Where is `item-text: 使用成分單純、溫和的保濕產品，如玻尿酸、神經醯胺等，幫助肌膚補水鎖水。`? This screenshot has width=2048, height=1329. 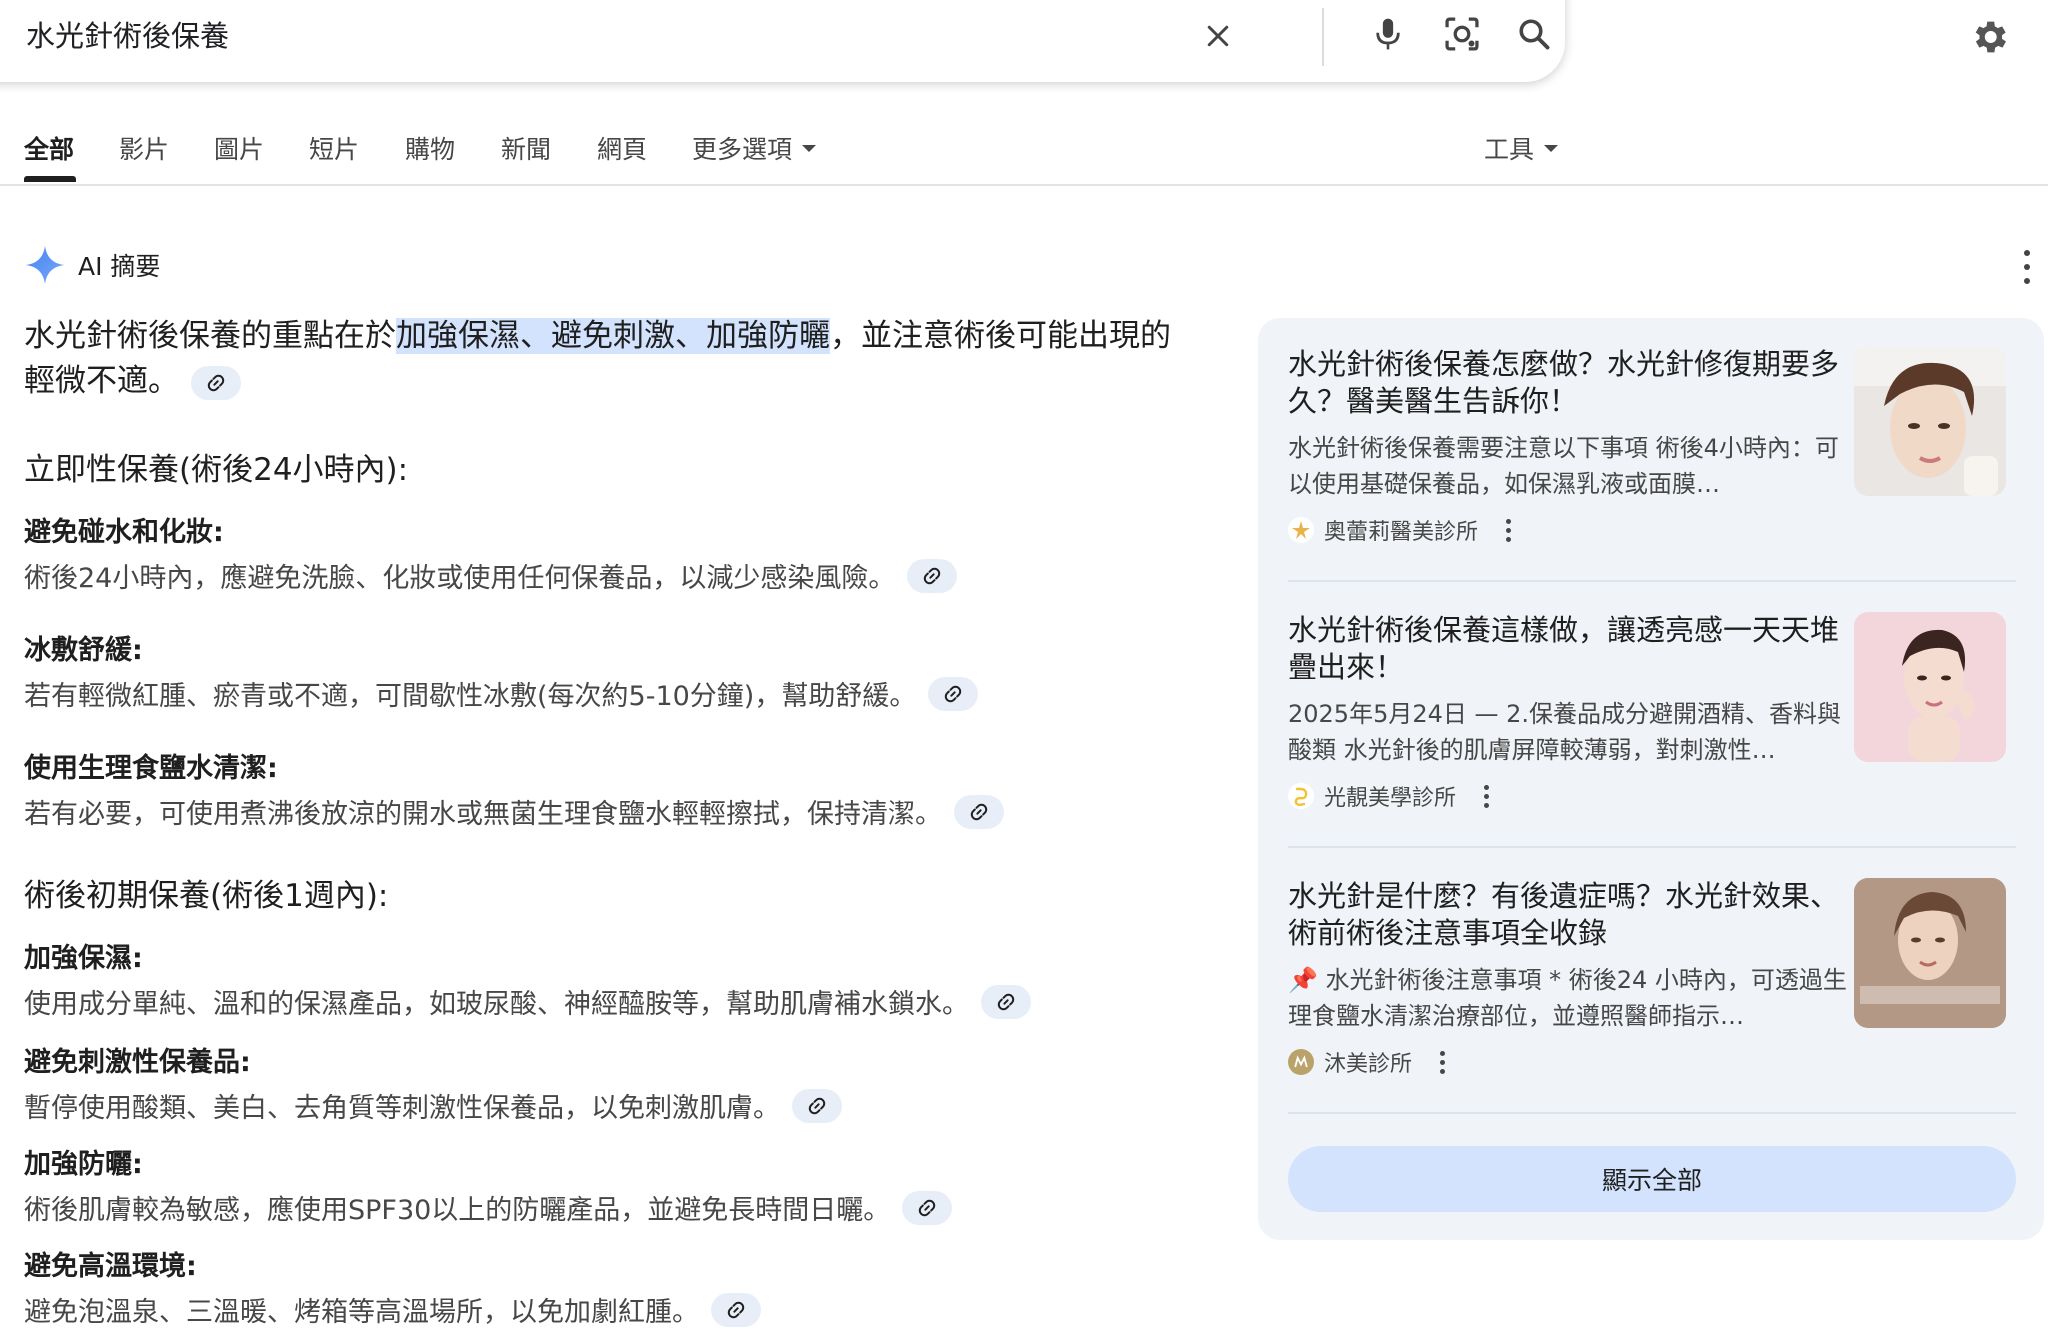
item-text: 使用成分單純、溫和的保濕產品，如玻尿酸、神經醯胺等，幫助肌膚補水鎖水。 is located at coordinates (527, 1001).